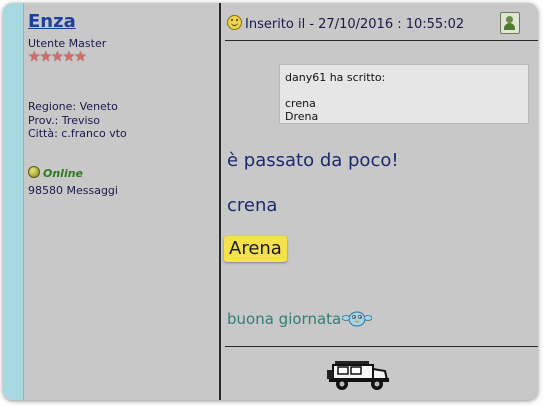 The width and height of the screenshot is (545, 407). Describe the element at coordinates (52, 21) in the screenshot. I see `author-name-link: Enza` at that location.